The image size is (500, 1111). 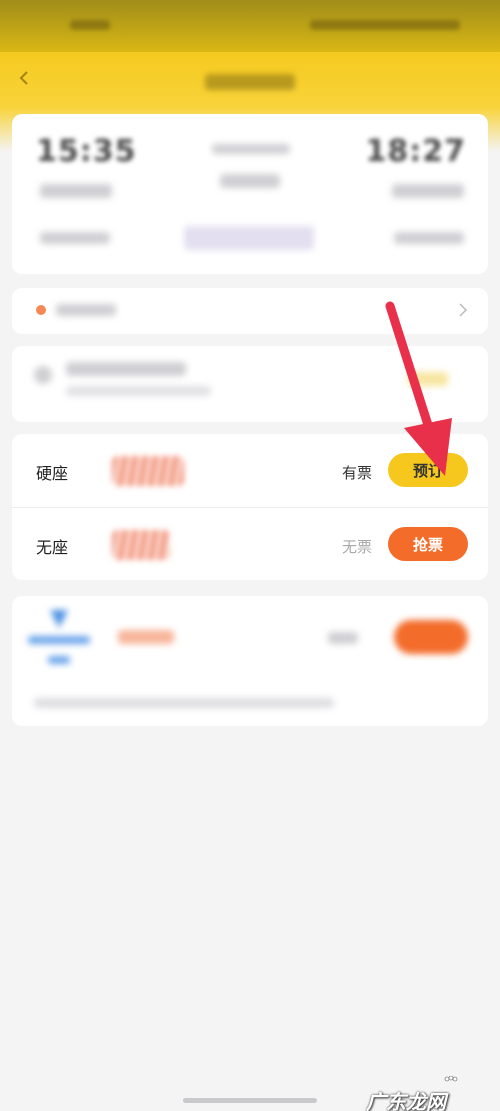 I want to click on arrival-station, so click(x=428, y=191).